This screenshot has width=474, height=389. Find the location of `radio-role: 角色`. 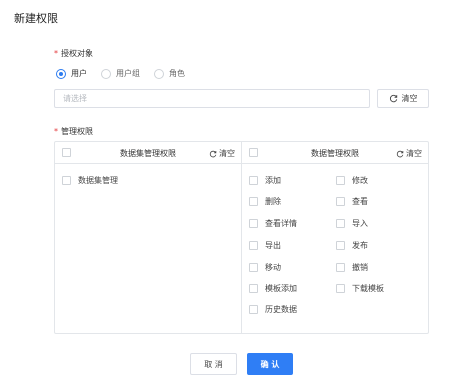

radio-role: 角色 is located at coordinates (169, 73).